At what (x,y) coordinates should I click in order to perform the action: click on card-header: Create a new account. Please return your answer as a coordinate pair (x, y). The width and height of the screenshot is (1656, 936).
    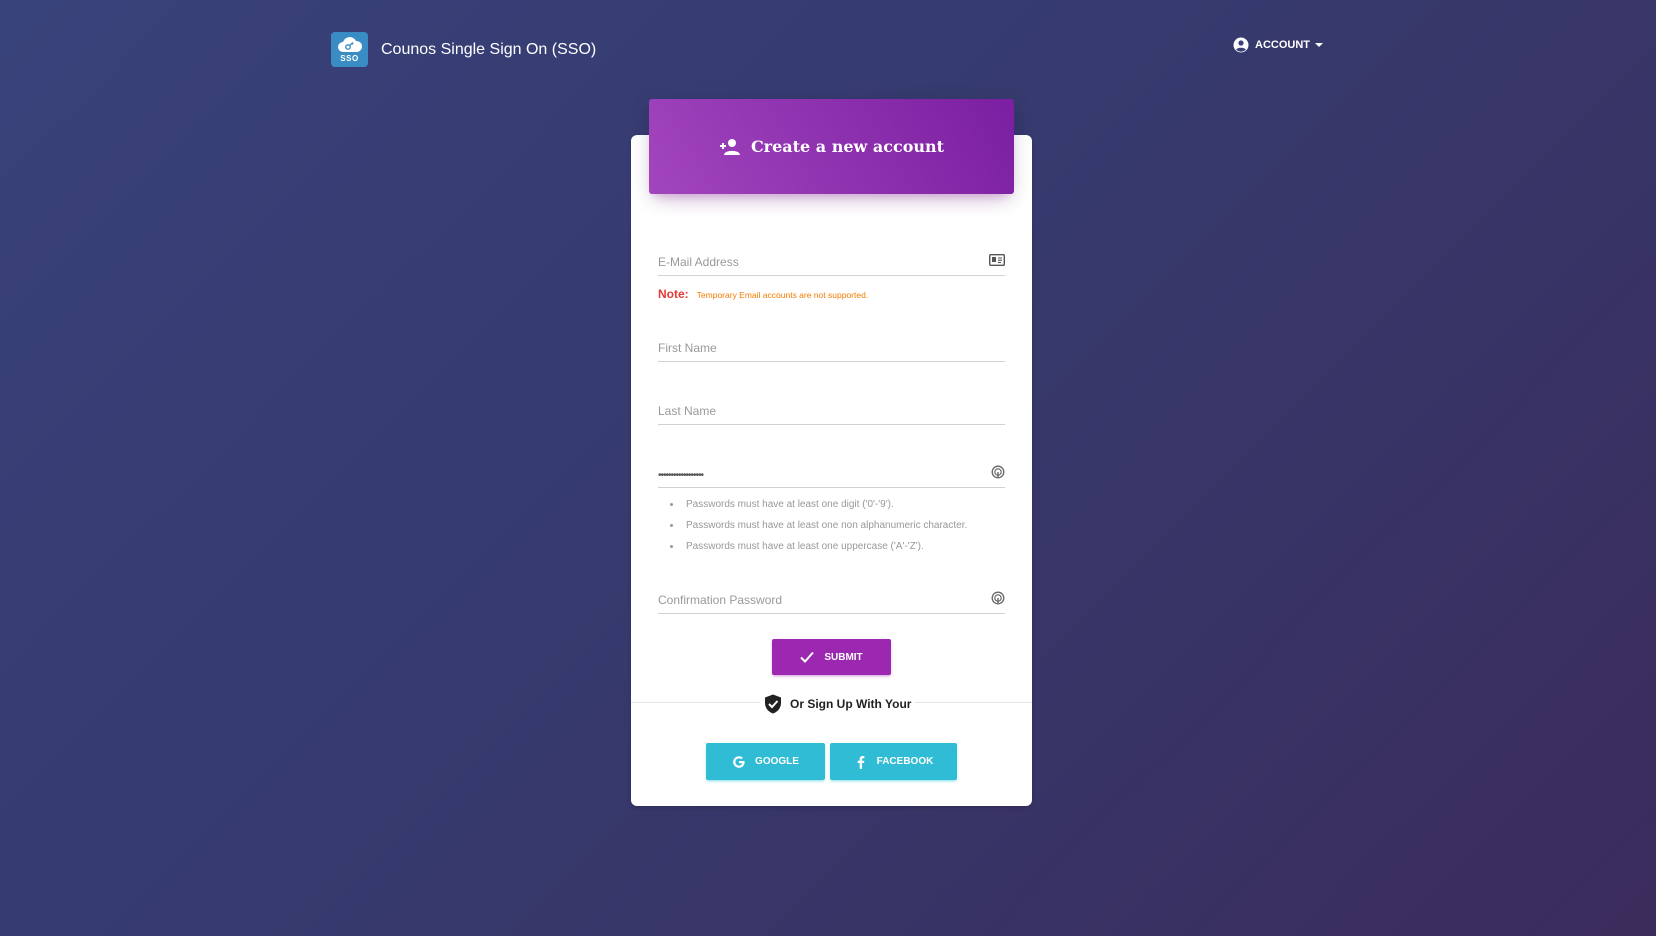
    Looking at the image, I should click on (831, 146).